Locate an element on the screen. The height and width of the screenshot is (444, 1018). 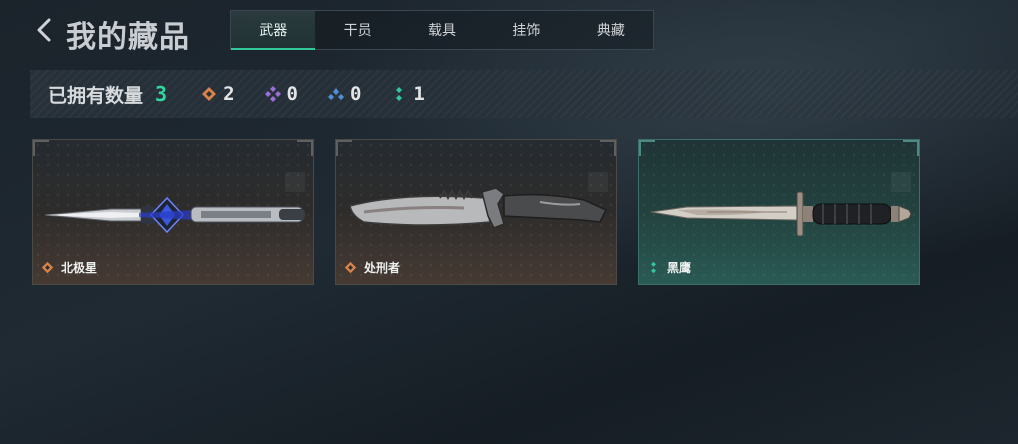
rarity-count-green: 1 is located at coordinates (419, 94).